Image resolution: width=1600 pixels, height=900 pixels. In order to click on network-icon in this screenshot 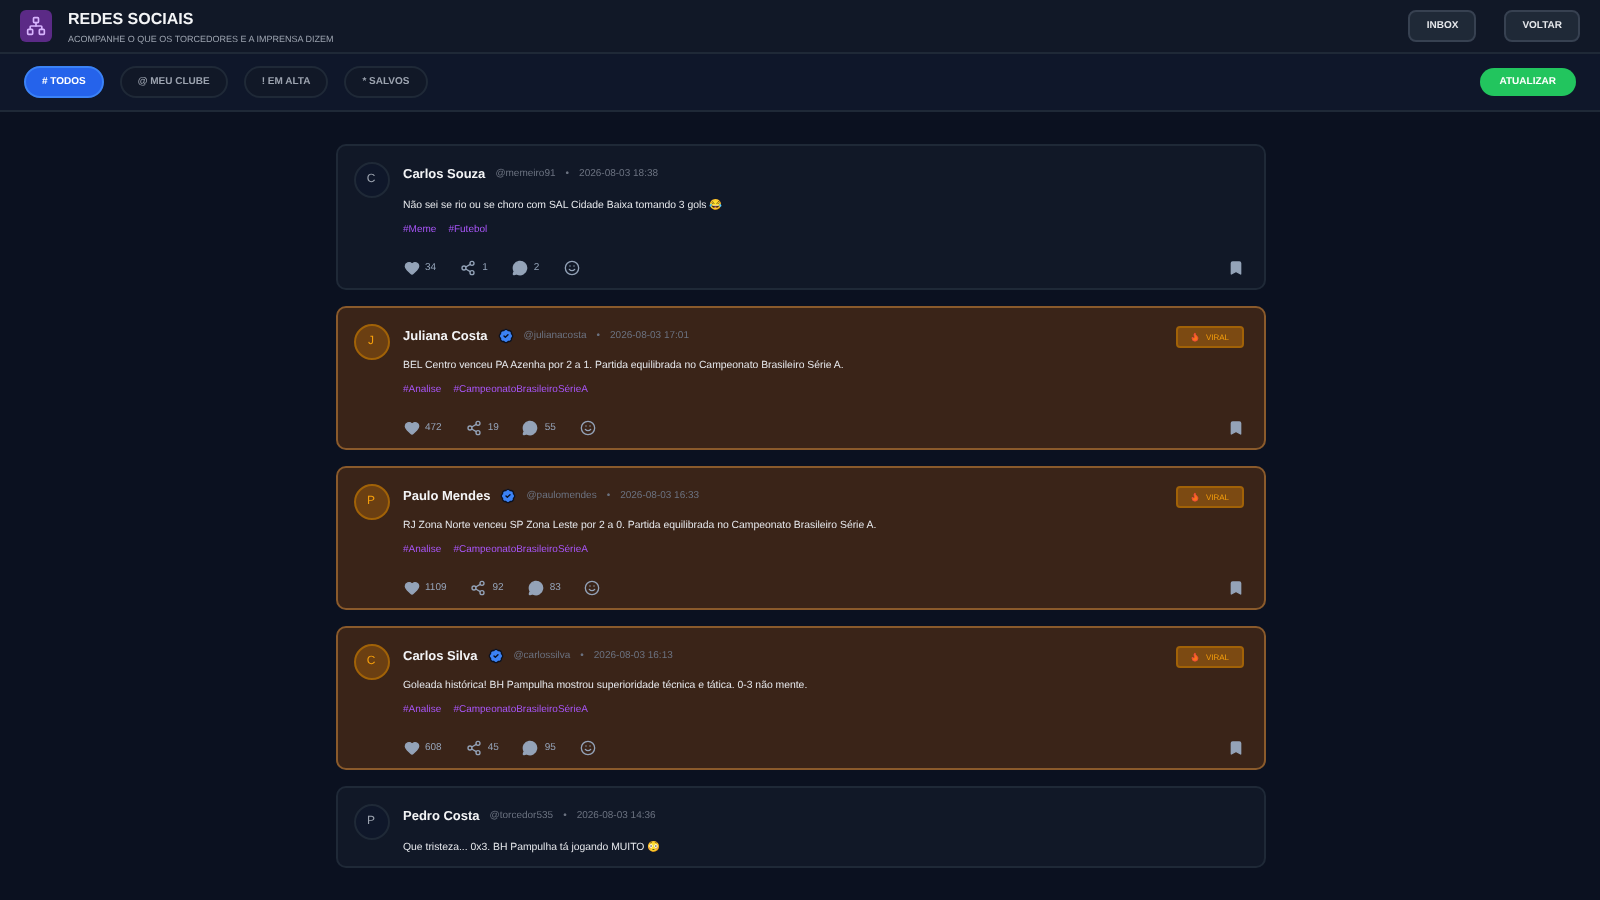, I will do `click(36, 26)`.